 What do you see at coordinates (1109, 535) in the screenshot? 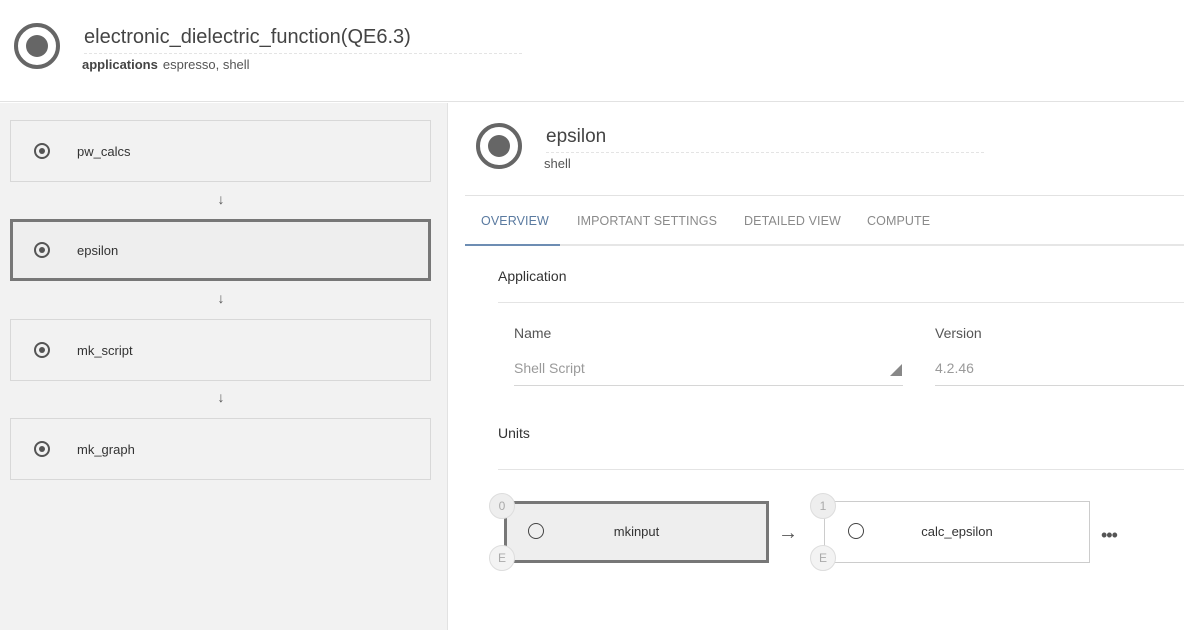
I see `more-options-icon: •••` at bounding box center [1109, 535].